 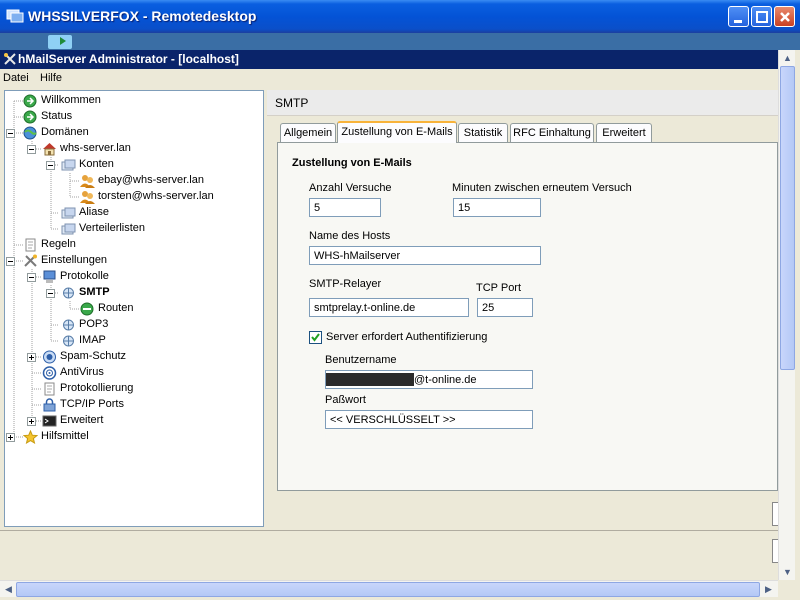 What do you see at coordinates (50, 293) in the screenshot?
I see `expander-smtp` at bounding box center [50, 293].